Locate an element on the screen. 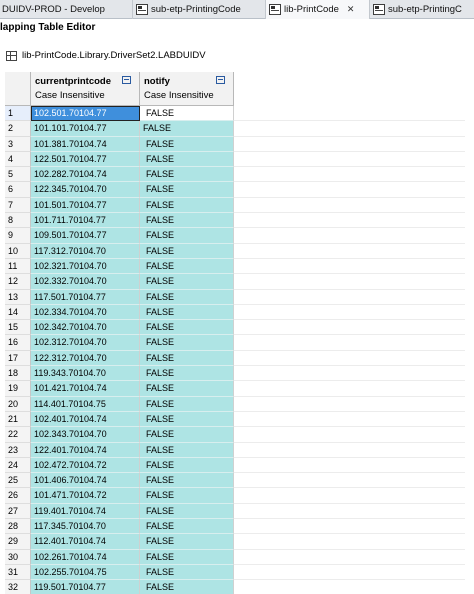 The height and width of the screenshot is (594, 474). table-row: 27 119.401.70104.74 FALSE is located at coordinates (235, 511).